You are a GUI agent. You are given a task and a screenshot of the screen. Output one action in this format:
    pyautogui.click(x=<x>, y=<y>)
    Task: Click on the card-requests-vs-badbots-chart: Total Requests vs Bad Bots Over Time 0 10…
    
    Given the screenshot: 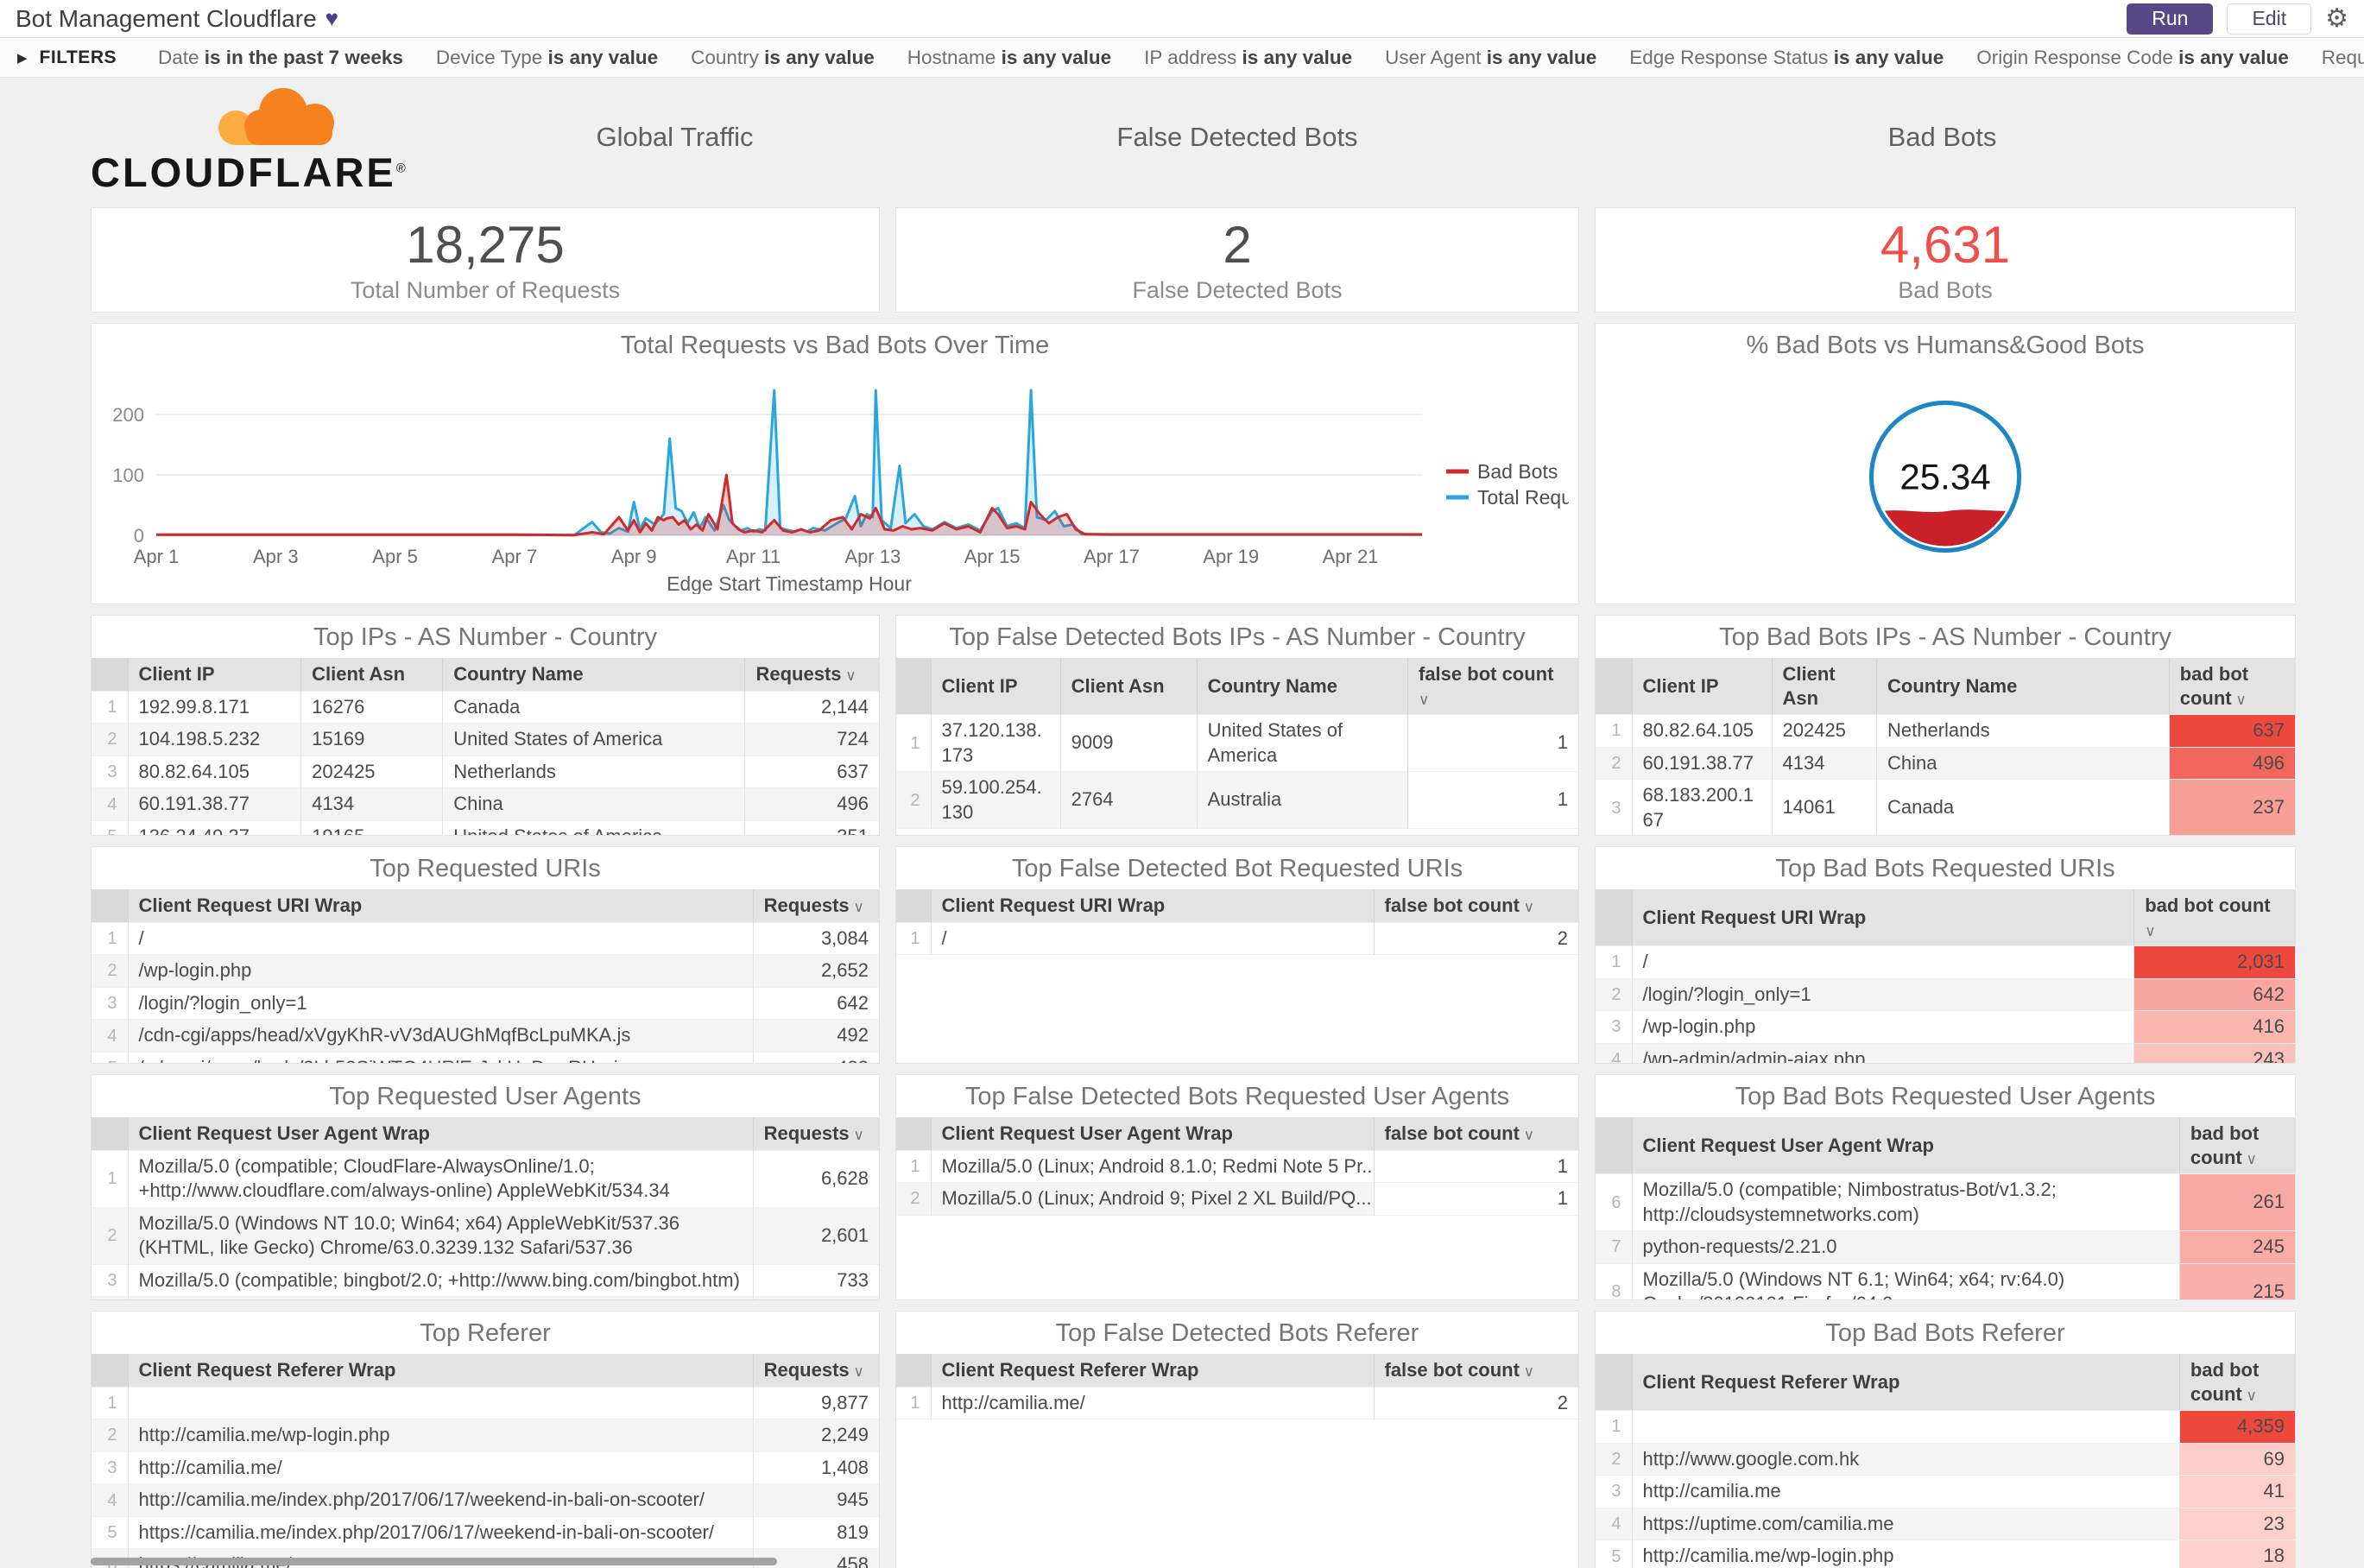 What is the action you would take?
    pyautogui.click(x=835, y=463)
    